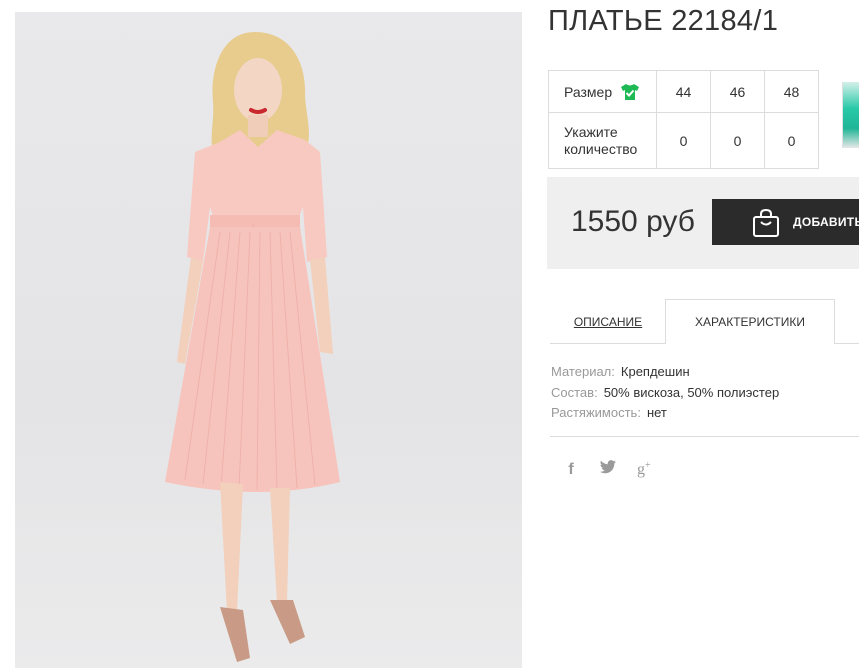 Image resolution: width=859 pixels, height=668 pixels. What do you see at coordinates (785, 222) in the screenshot?
I see `add-to-cart-button: ДОБАВИТЬ` at bounding box center [785, 222].